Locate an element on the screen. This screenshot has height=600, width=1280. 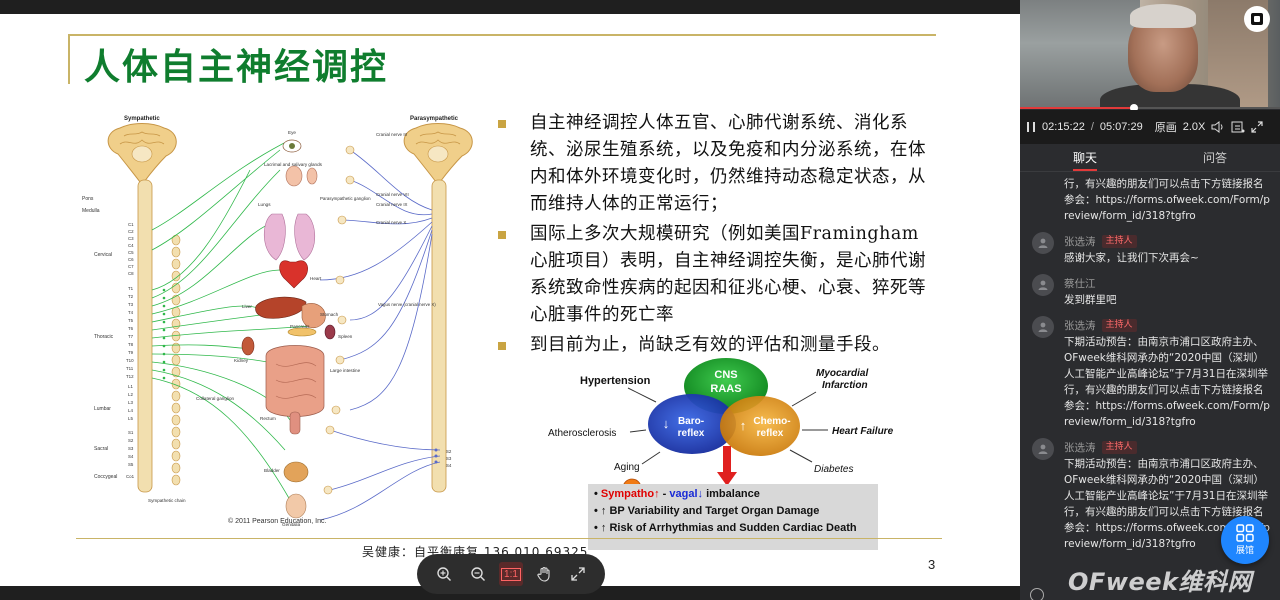
svg-text: T6 is located at coordinates (131, 328).